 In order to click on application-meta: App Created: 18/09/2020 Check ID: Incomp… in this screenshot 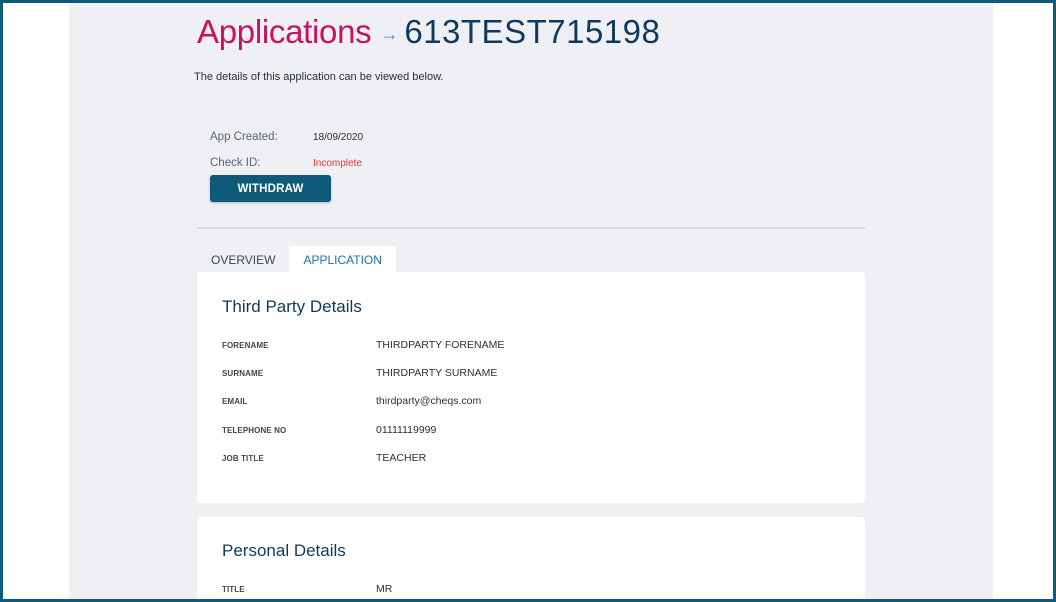, I will do `click(286, 150)`.